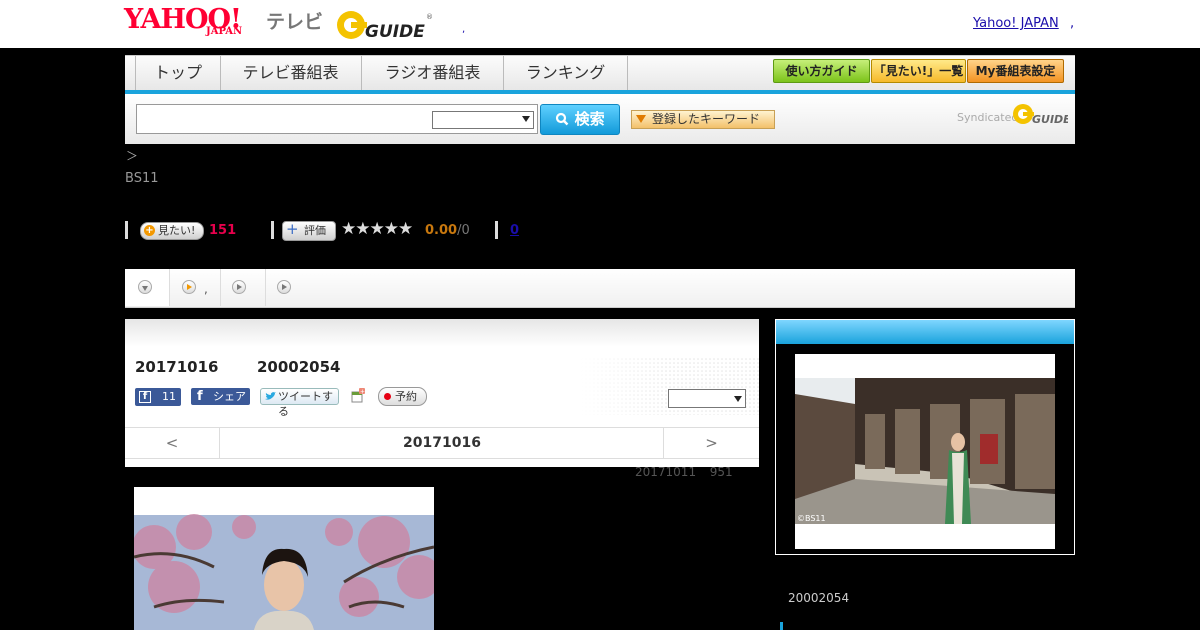 The height and width of the screenshot is (630, 1200). Describe the element at coordinates (514, 230) in the screenshot. I see `review-count-link: 0` at that location.